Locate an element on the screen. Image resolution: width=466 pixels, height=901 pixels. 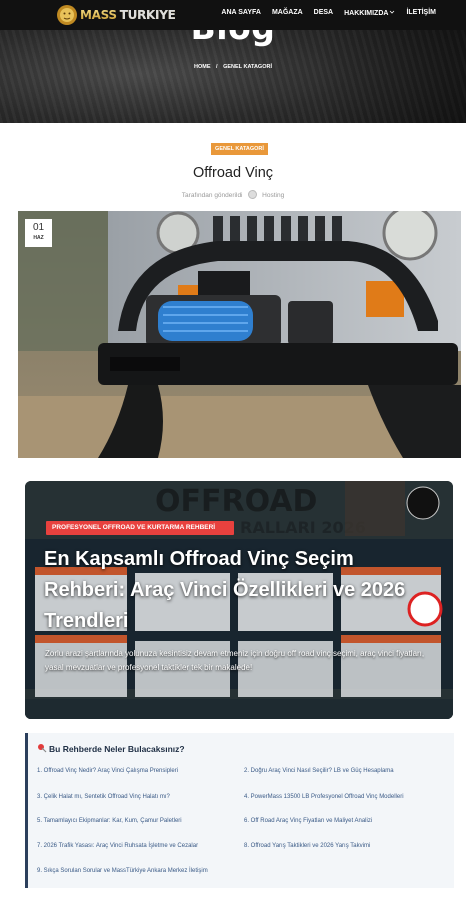
breadcrumb: HOME / GENEL KATAGORİ is located at coordinates (233, 67).